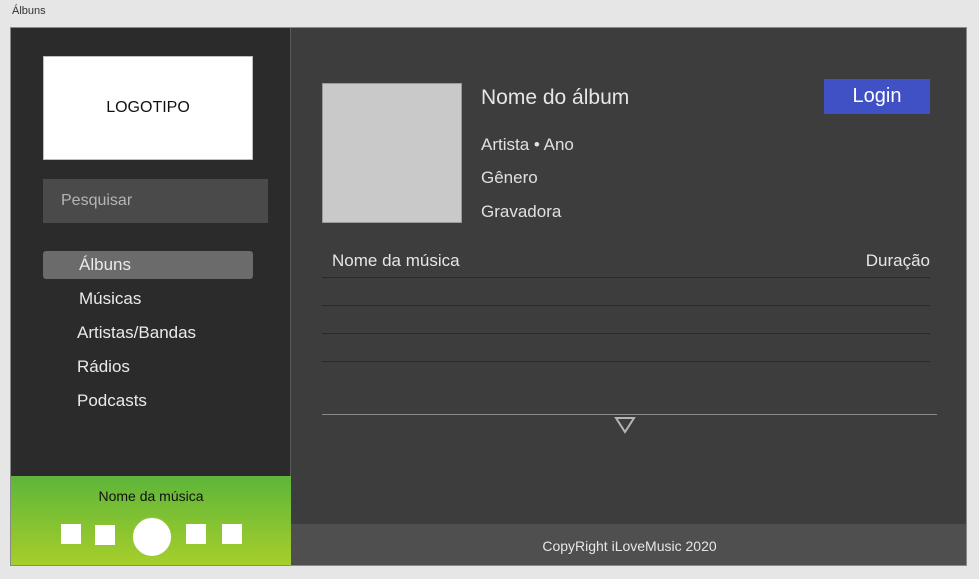 This screenshot has width=979, height=579. Describe the element at coordinates (151, 496) in the screenshot. I see `player-track-title: Nome da música` at that location.